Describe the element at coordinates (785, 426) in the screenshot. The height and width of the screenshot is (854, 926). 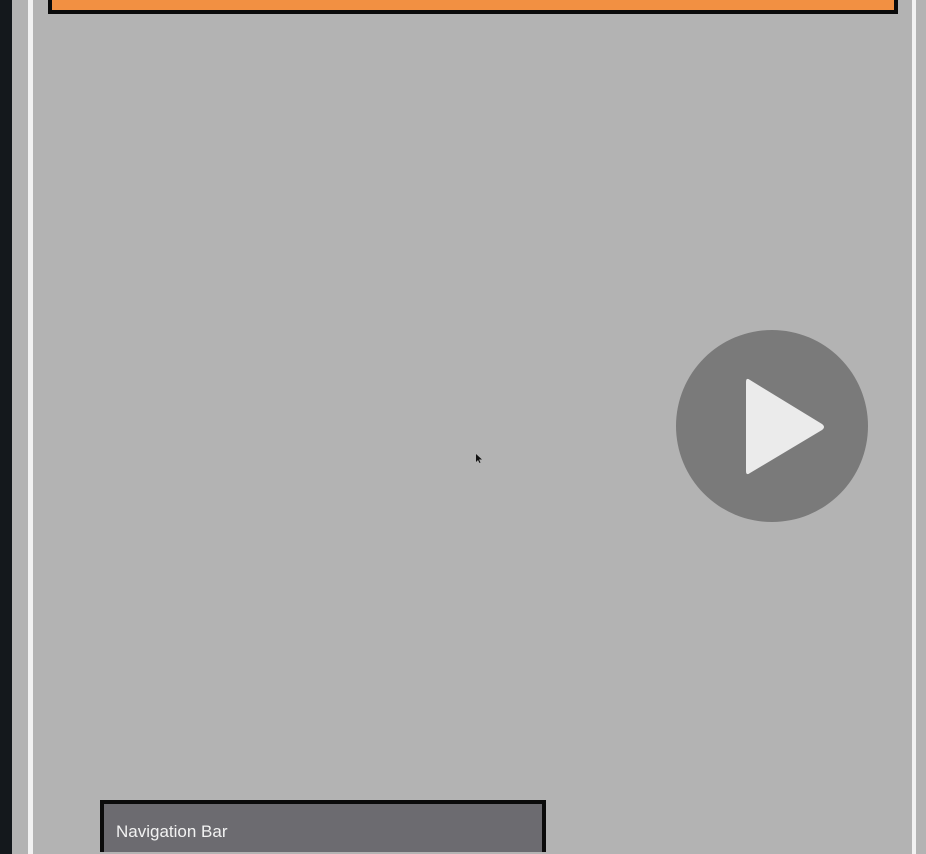
I see `play-icon` at that location.